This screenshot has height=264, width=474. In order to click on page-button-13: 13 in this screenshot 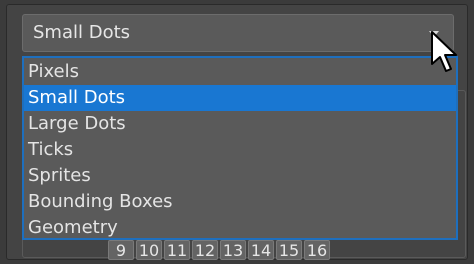, I will do `click(233, 250)`.